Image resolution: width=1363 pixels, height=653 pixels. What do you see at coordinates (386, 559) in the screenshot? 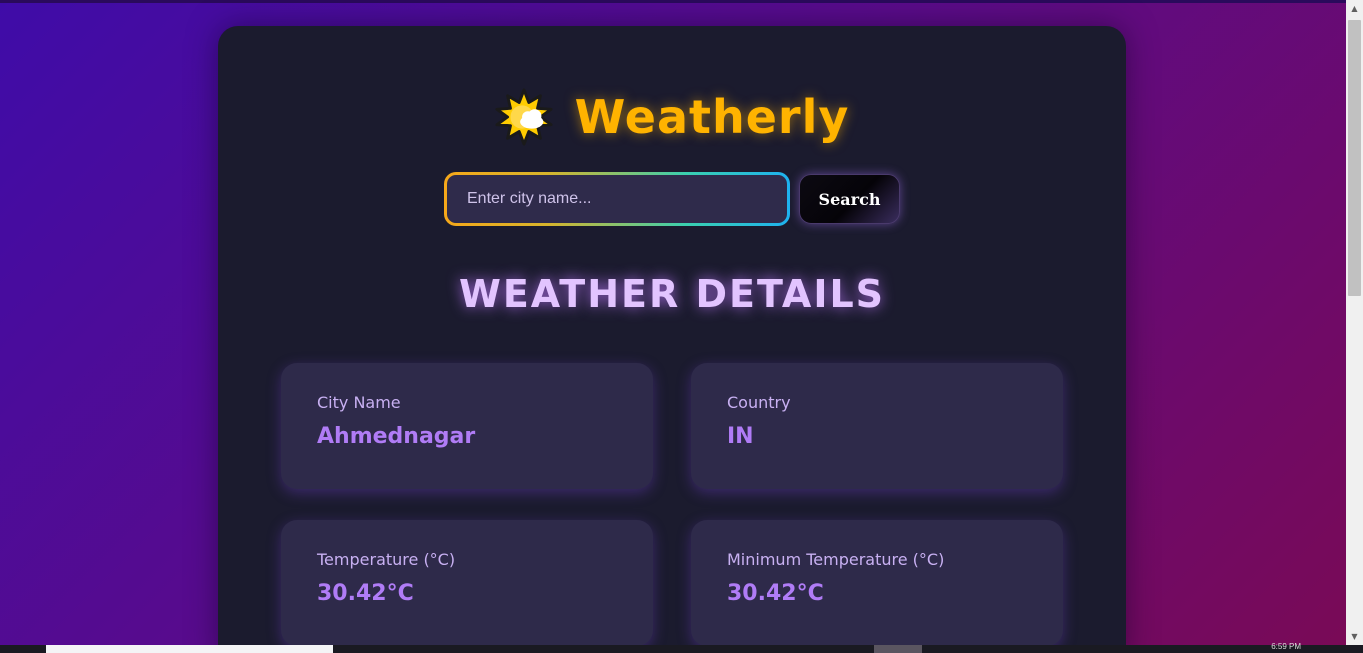
I see `detail-label: Temperature (°C)` at bounding box center [386, 559].